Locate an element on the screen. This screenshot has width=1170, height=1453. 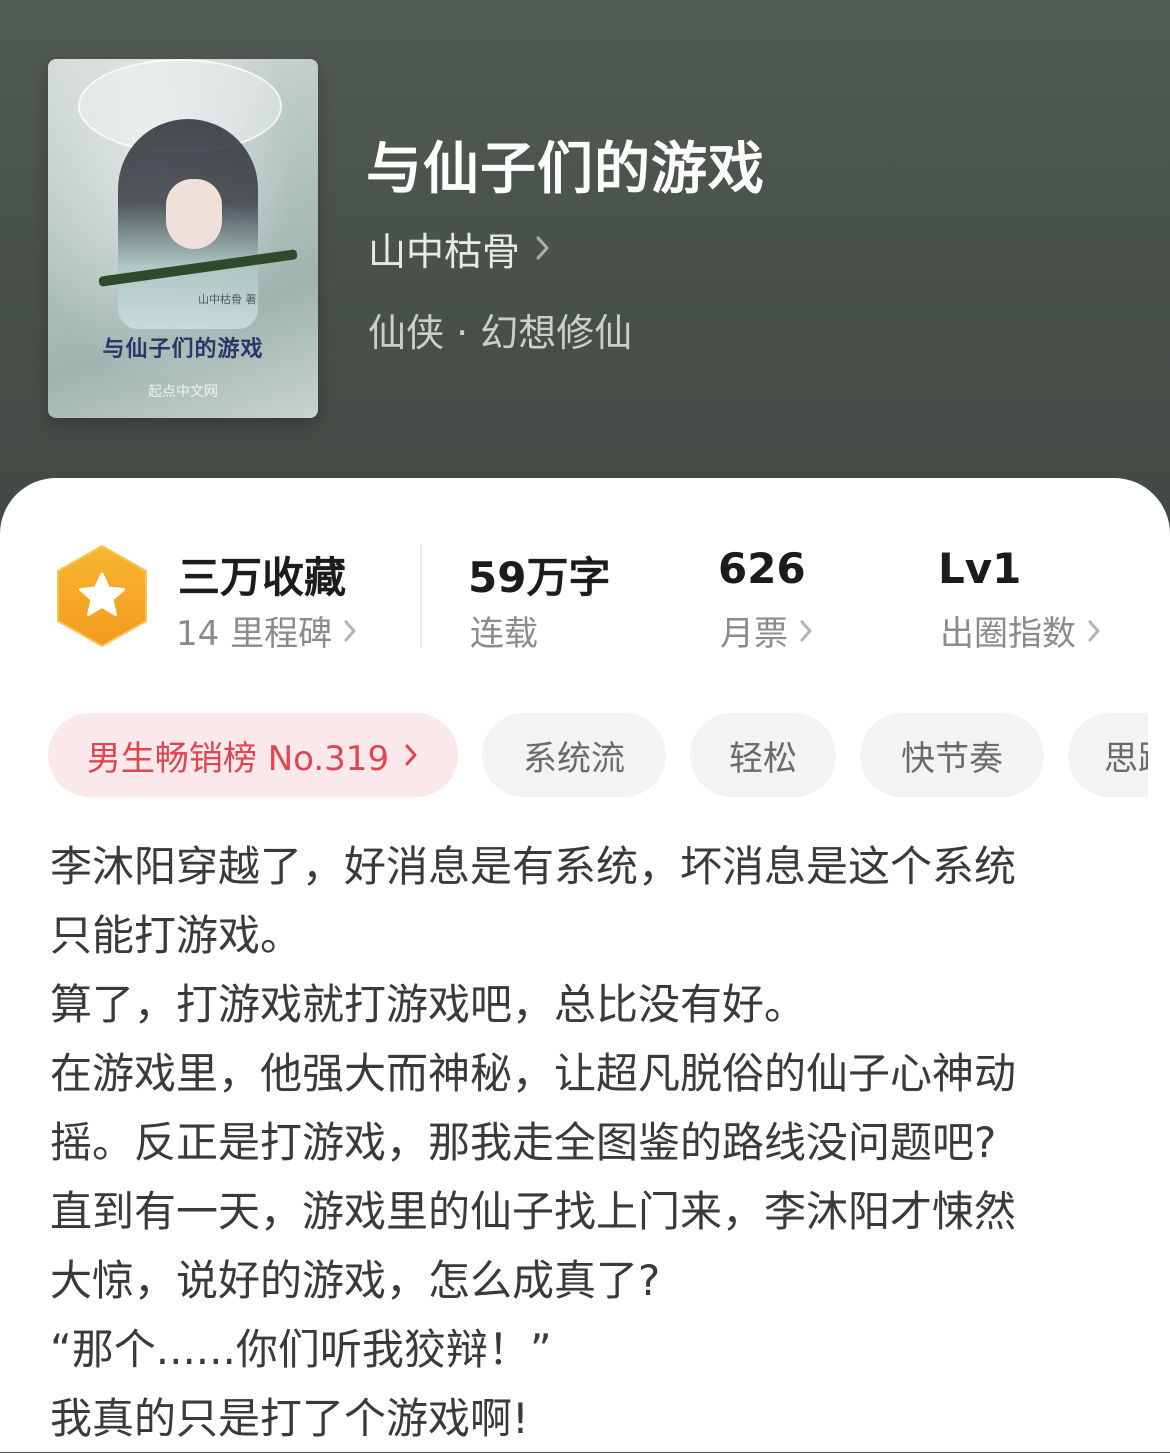
stats-divider is located at coordinates (421, 596).